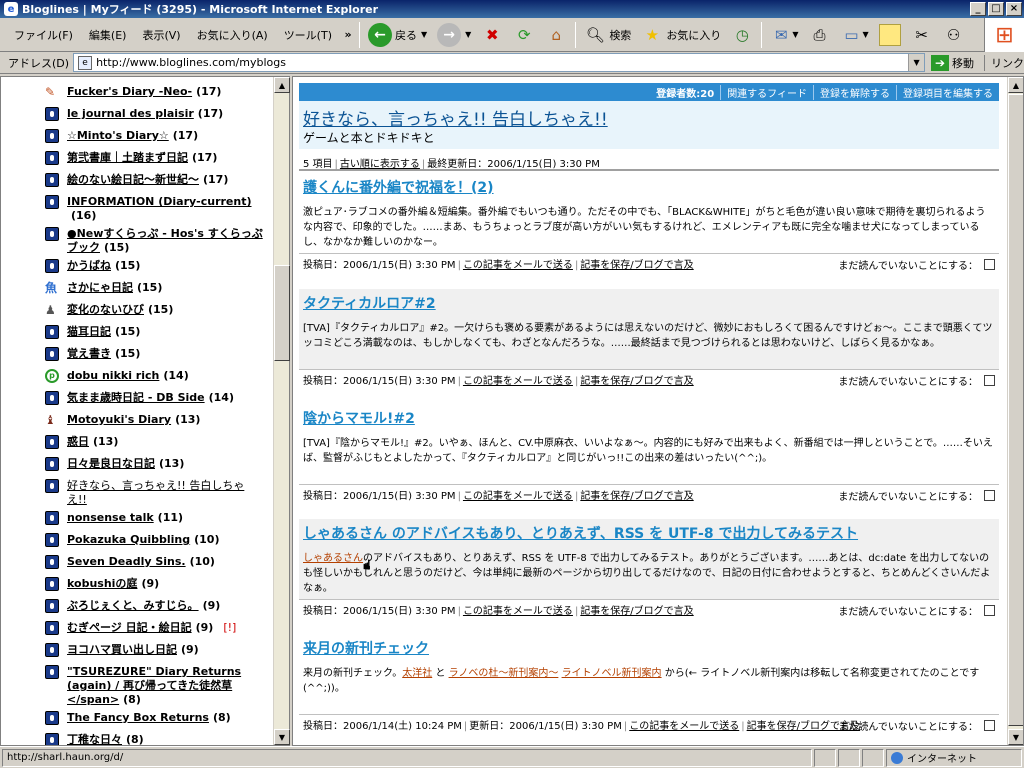  Describe the element at coordinates (952, 62) in the screenshot. I see `go-button: ➔ 移動` at that location.